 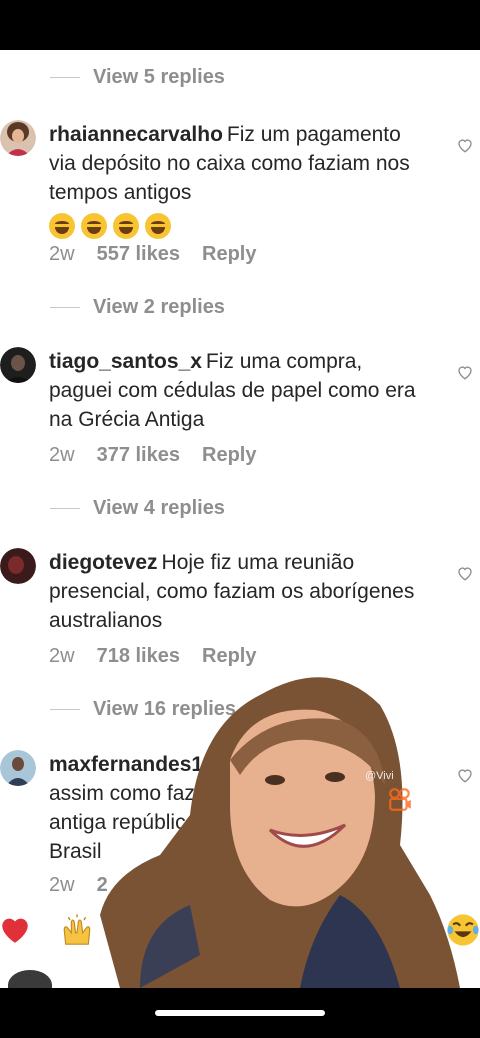 What do you see at coordinates (159, 77) in the screenshot?
I see `view-replies-label: View 5 replies` at bounding box center [159, 77].